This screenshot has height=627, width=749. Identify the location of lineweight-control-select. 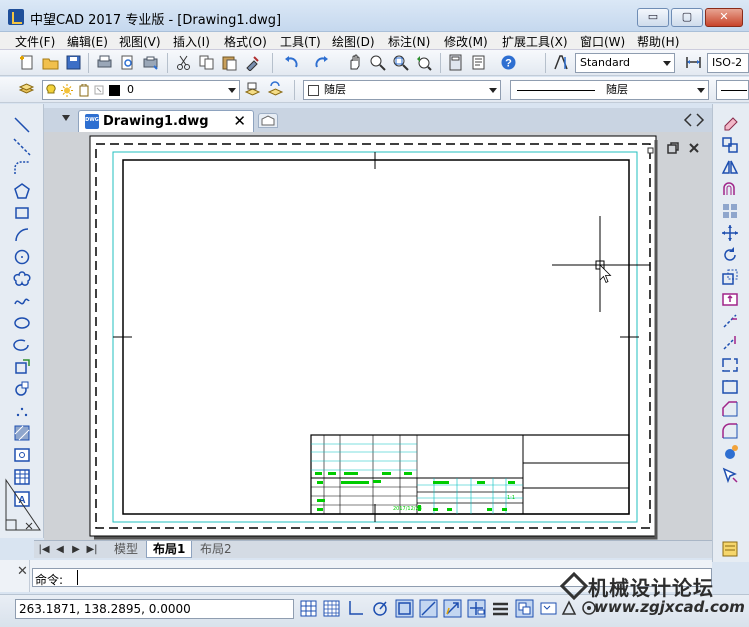
(732, 90).